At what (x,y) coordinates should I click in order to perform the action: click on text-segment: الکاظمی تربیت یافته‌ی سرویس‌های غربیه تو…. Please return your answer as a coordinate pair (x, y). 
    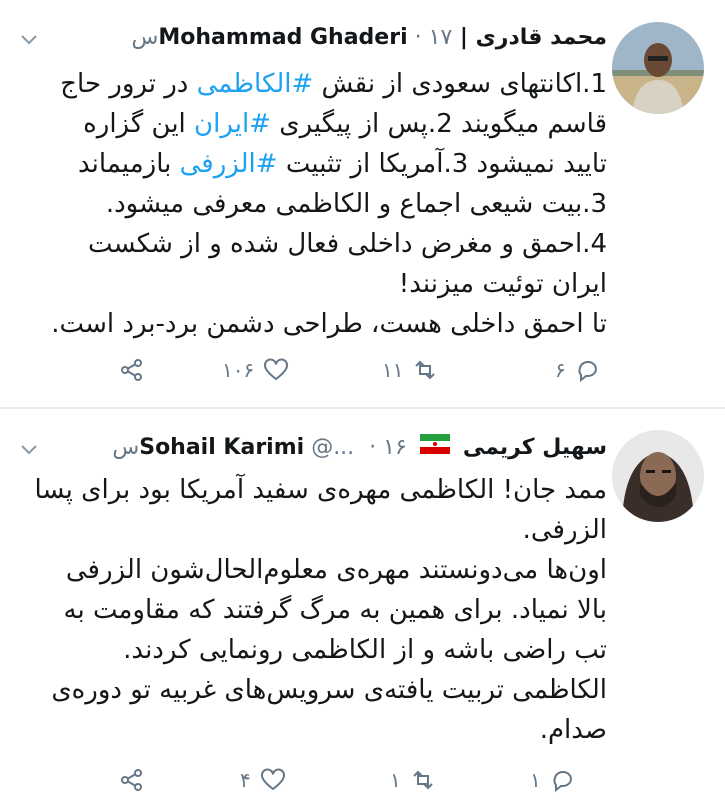
    Looking at the image, I should click on (329, 690).